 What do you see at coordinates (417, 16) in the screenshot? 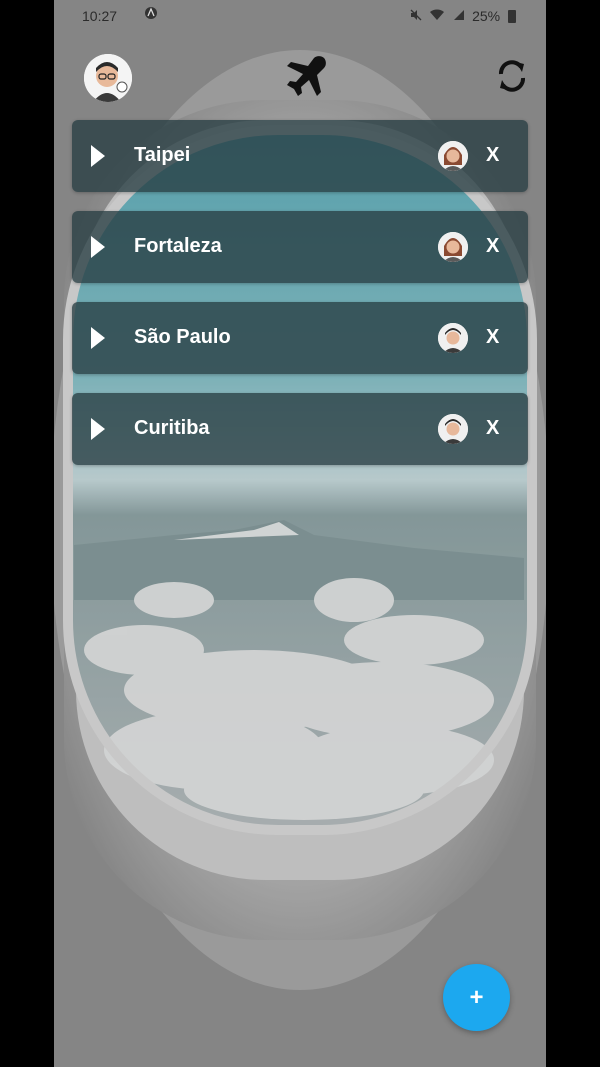
I see `mute-icon` at bounding box center [417, 16].